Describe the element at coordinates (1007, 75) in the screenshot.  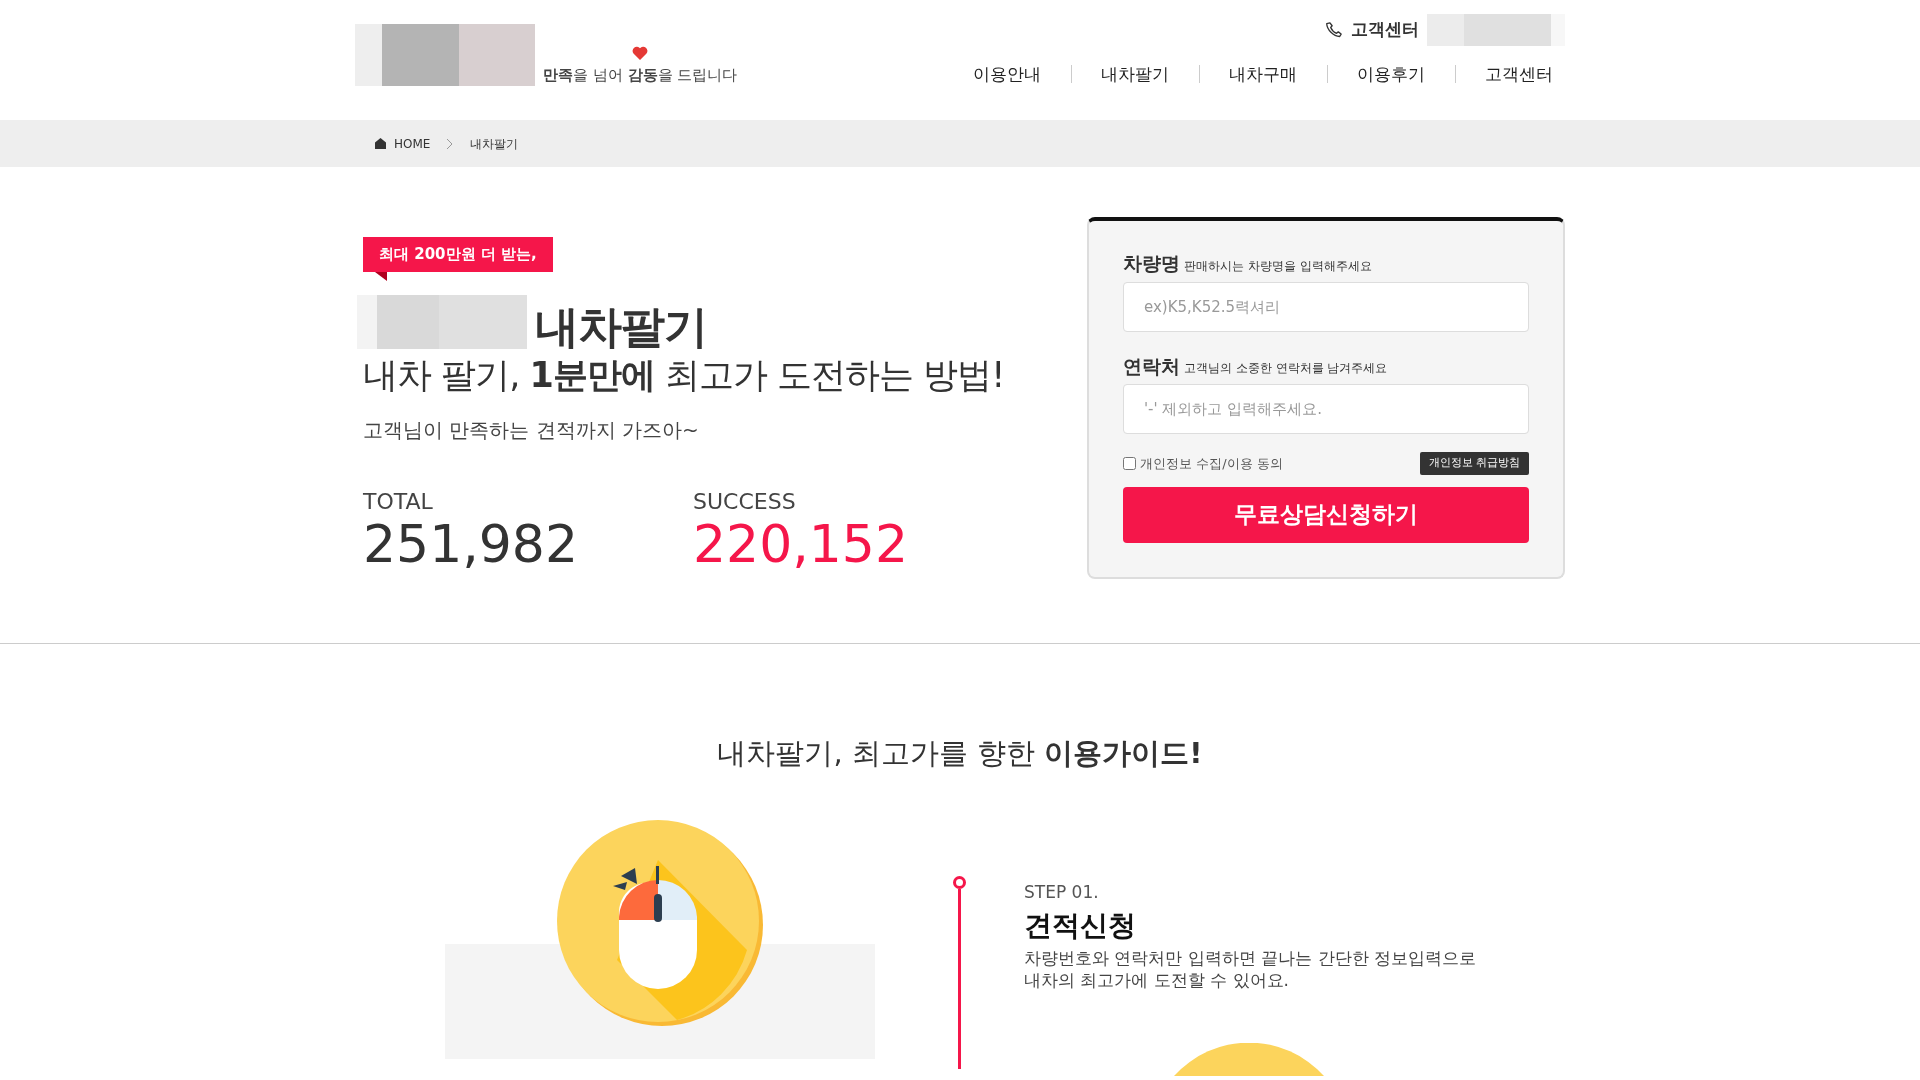
I see `nav-link: 이용안내` at that location.